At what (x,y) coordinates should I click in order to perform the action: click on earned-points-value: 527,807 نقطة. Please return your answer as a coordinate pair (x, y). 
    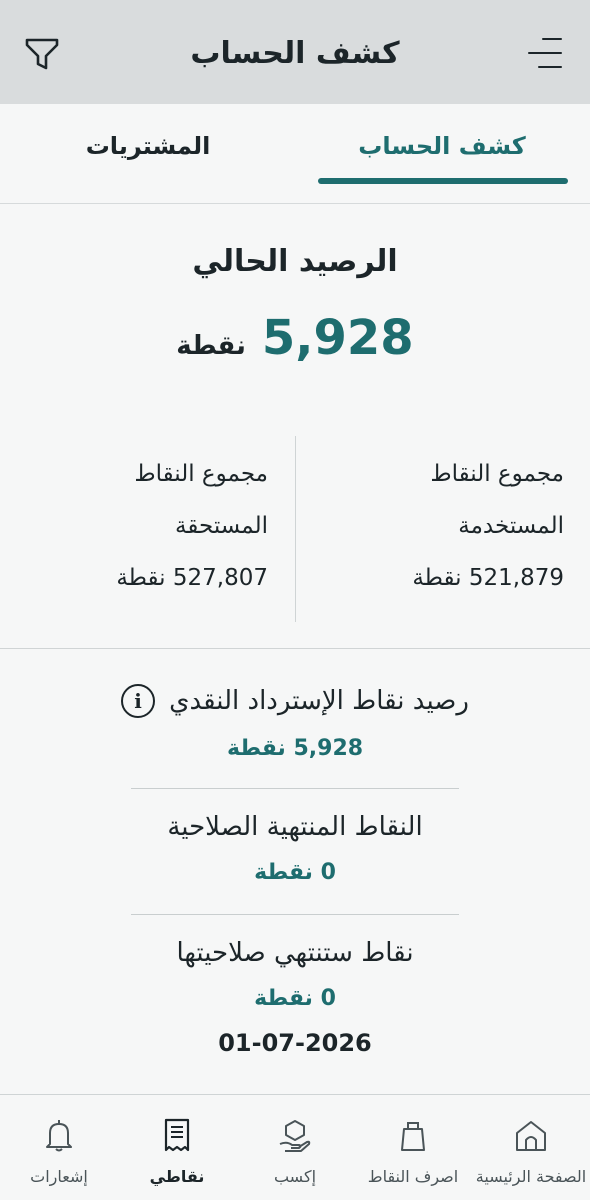
    Looking at the image, I should click on (192, 578).